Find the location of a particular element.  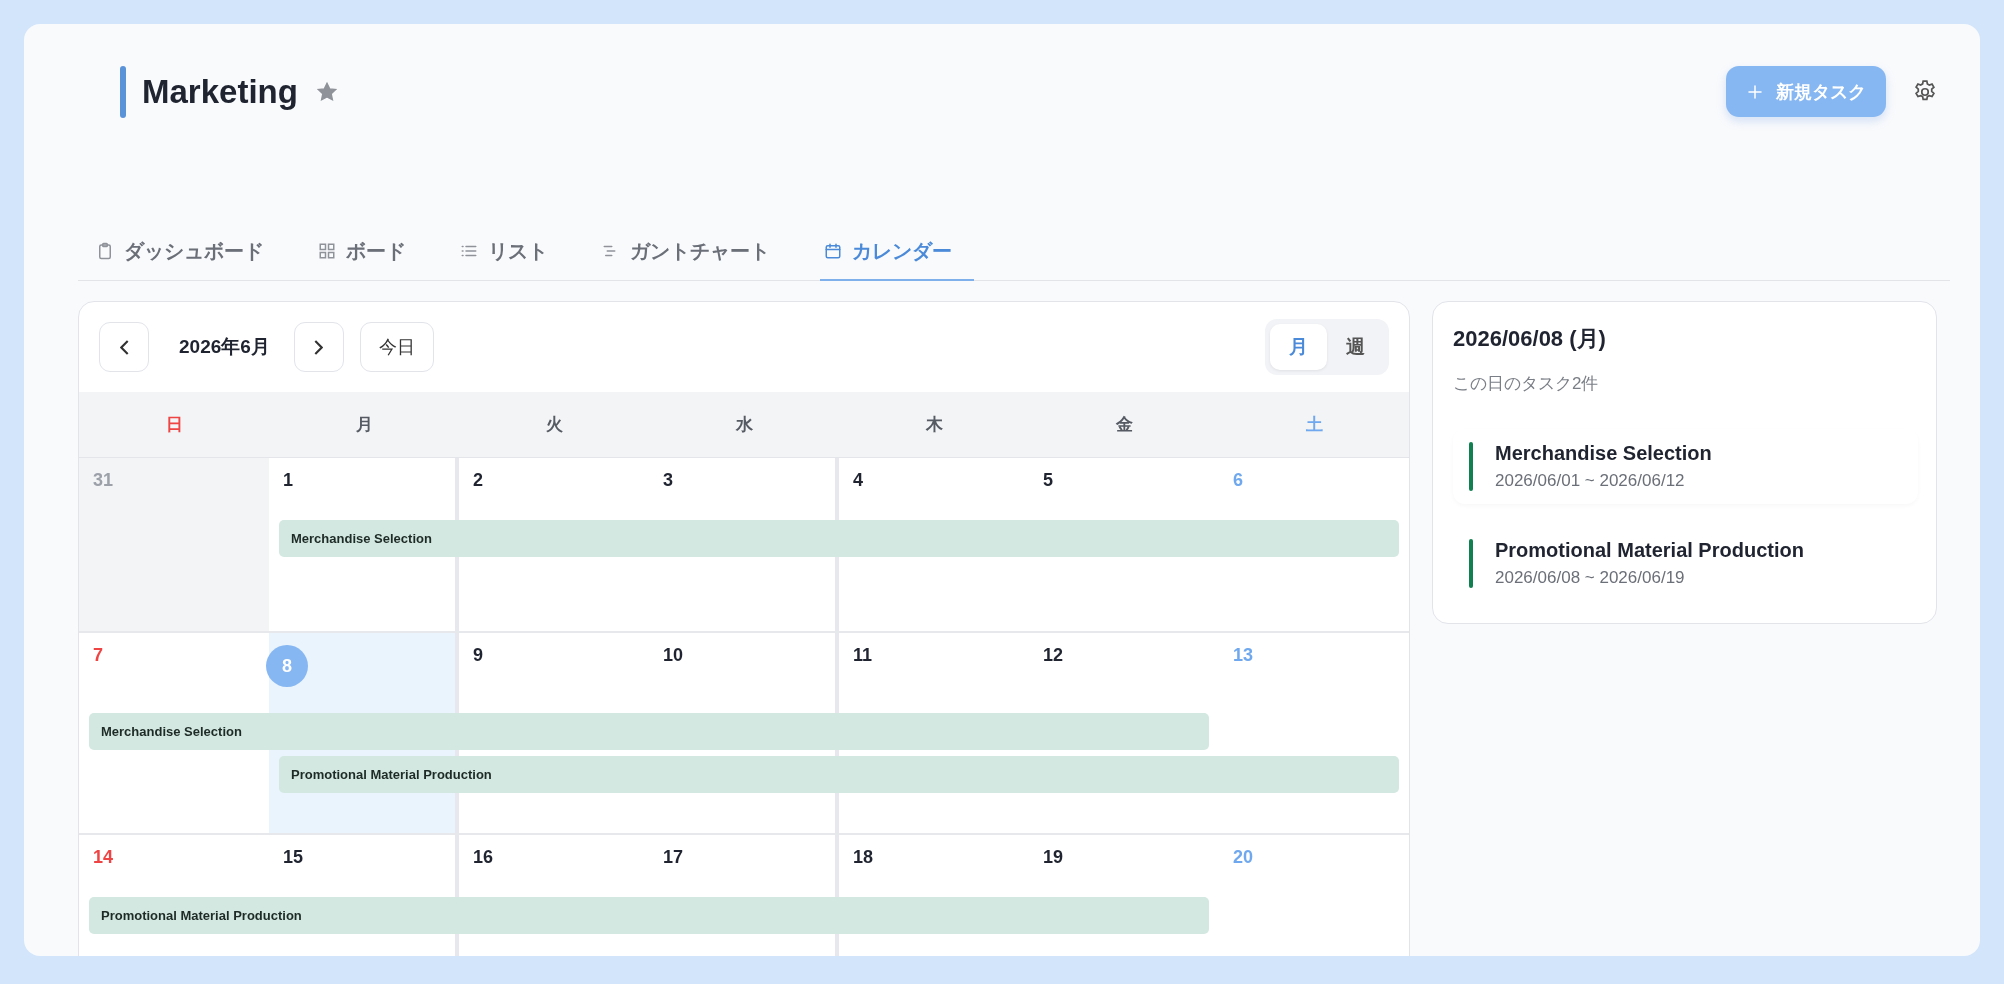

day-number: 10 is located at coordinates (673, 655).